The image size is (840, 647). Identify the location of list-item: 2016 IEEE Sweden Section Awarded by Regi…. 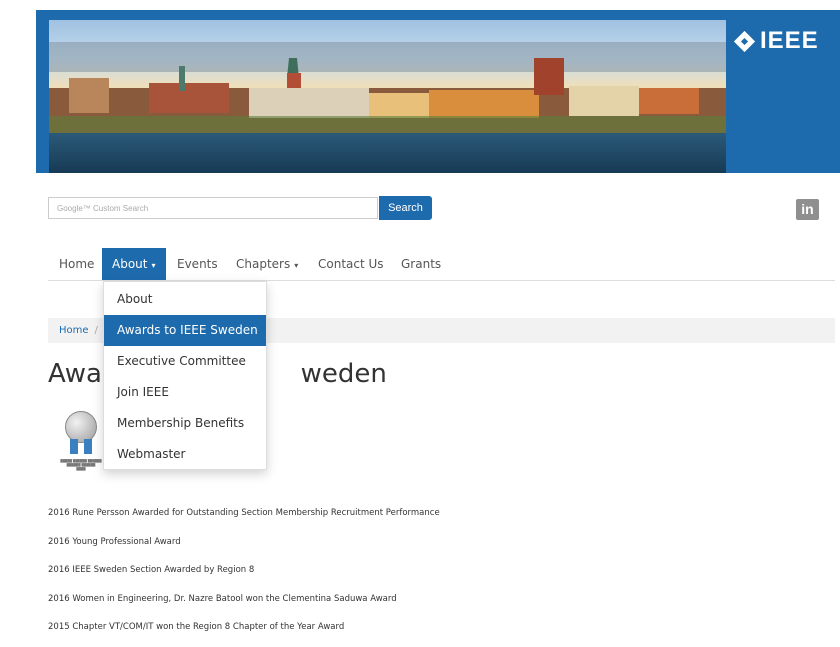
(244, 575).